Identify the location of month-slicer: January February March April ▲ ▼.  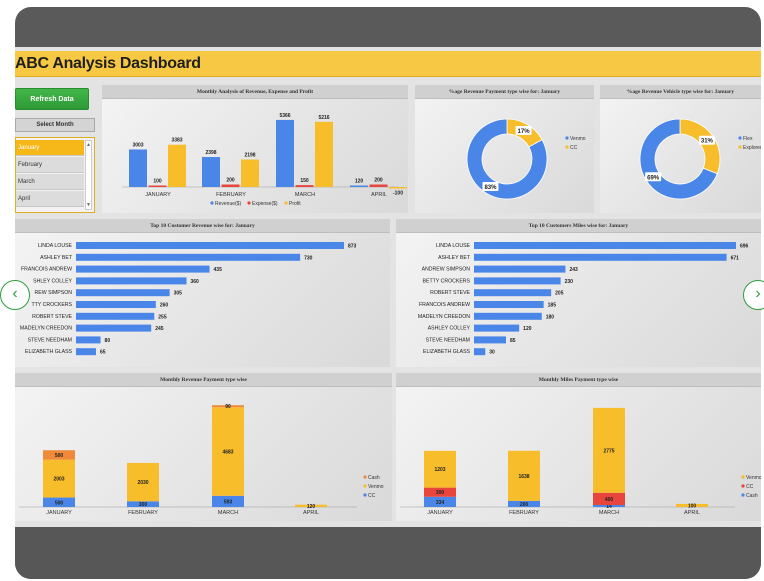
(55, 175).